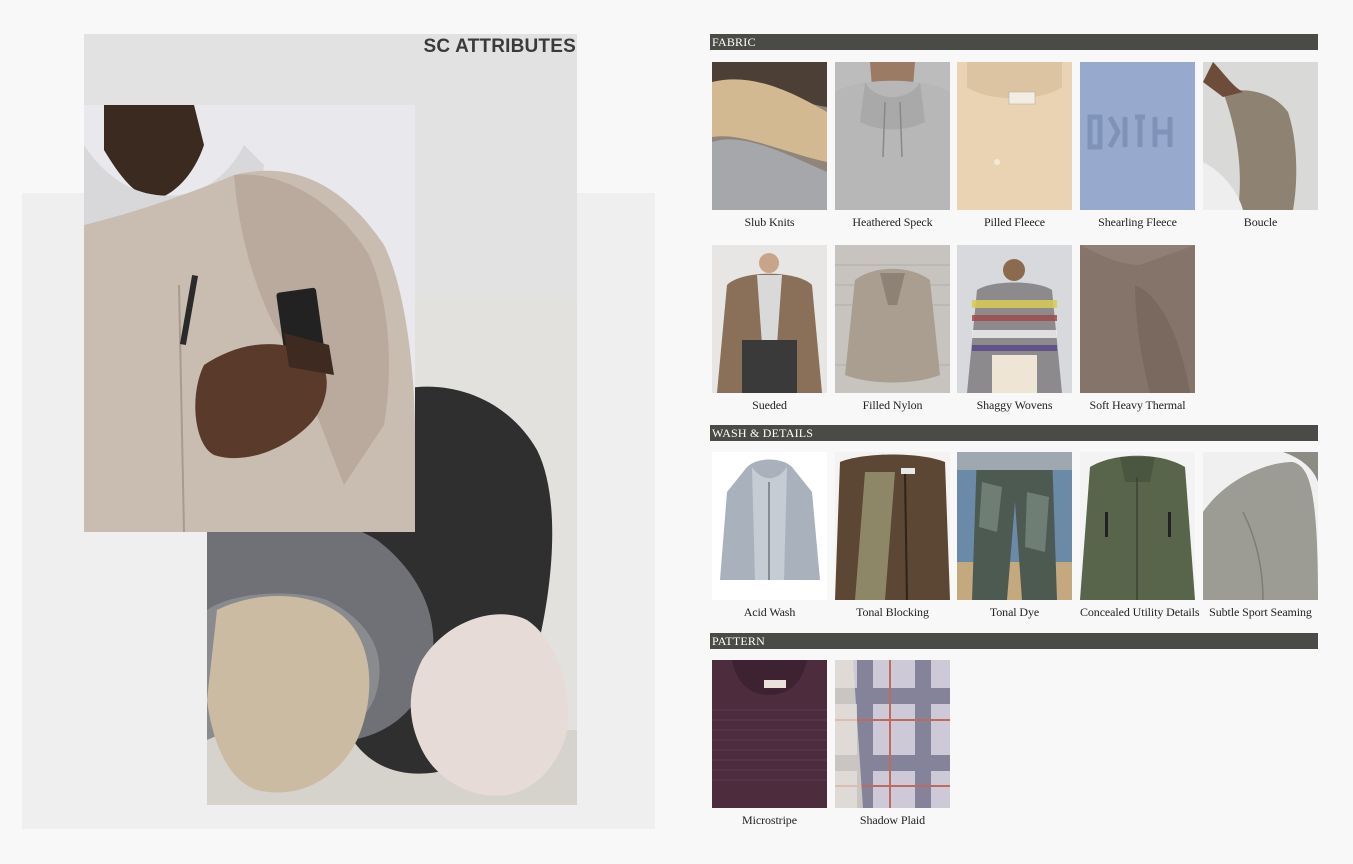  I want to click on concealed-utility-details-image, so click(1137, 526).